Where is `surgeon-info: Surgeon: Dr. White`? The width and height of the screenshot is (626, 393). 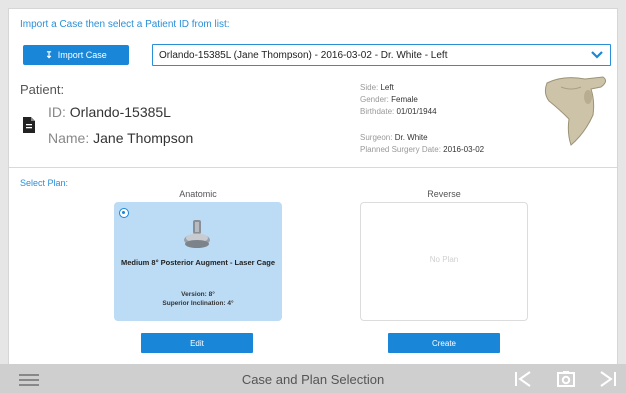 surgeon-info: Surgeon: Dr. White is located at coordinates (394, 137).